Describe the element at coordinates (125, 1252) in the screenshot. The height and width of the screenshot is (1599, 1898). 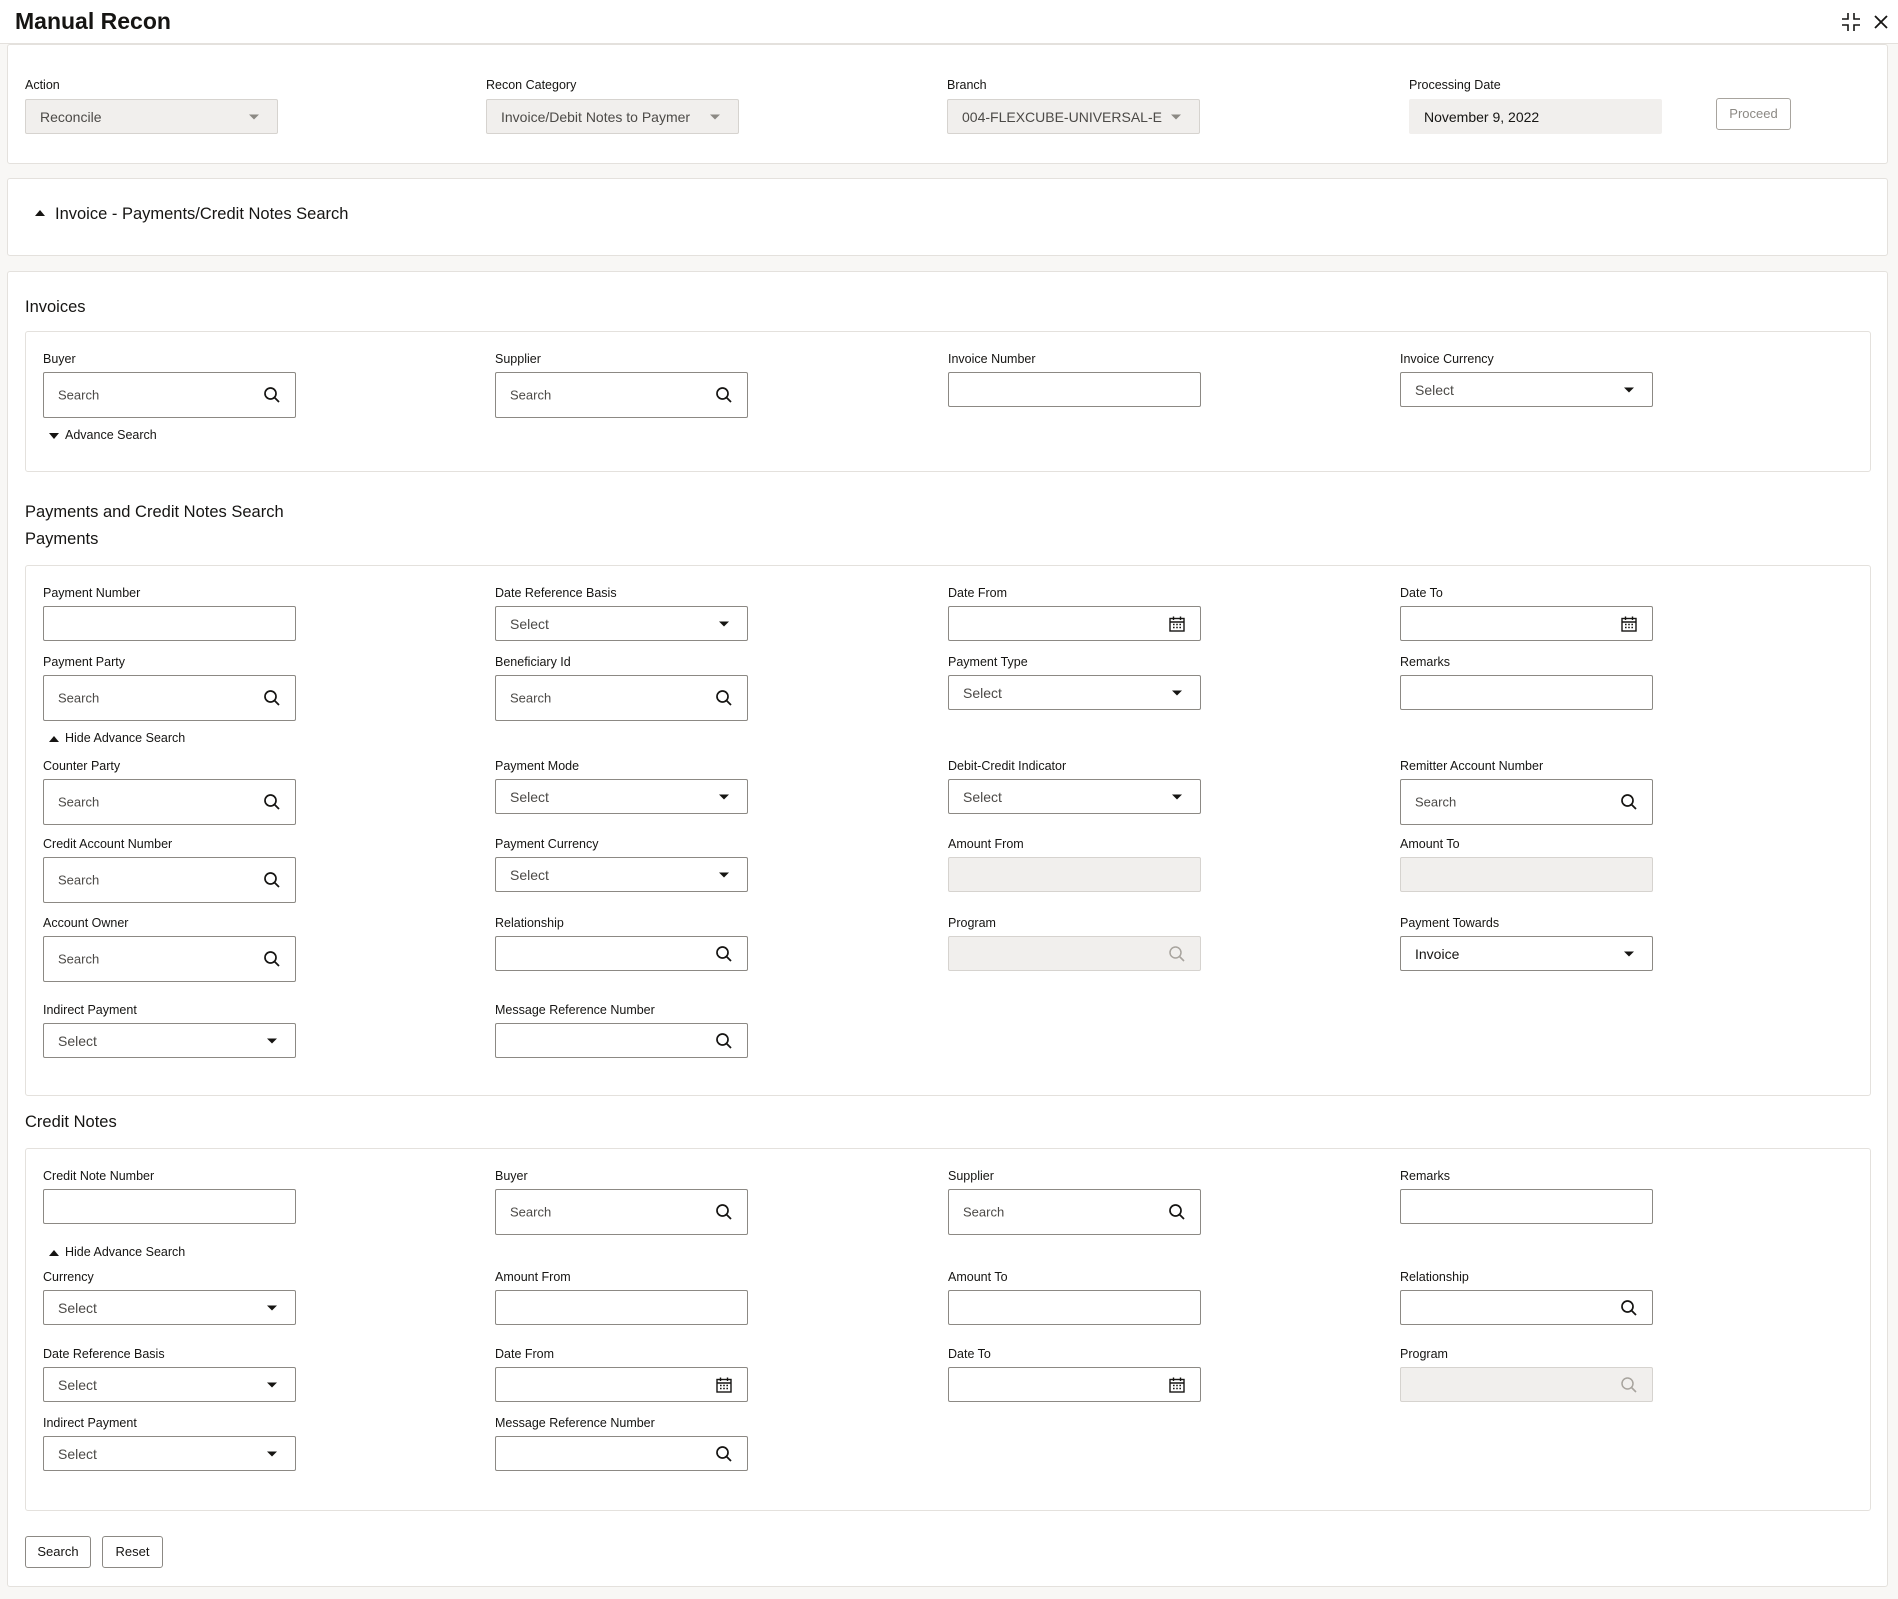
I see `cn-hide-advance-search-label: Hide Advance Search` at that location.